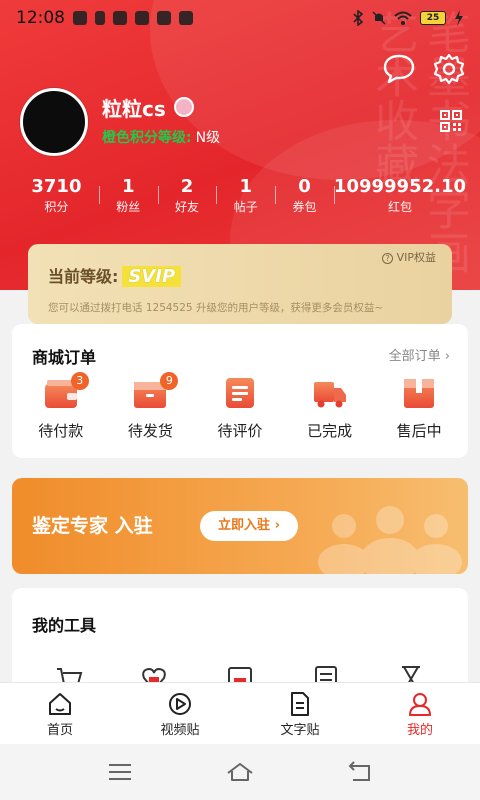  Describe the element at coordinates (249, 526) in the screenshot. I see `join-now-button: 立即入驻 ›` at that location.